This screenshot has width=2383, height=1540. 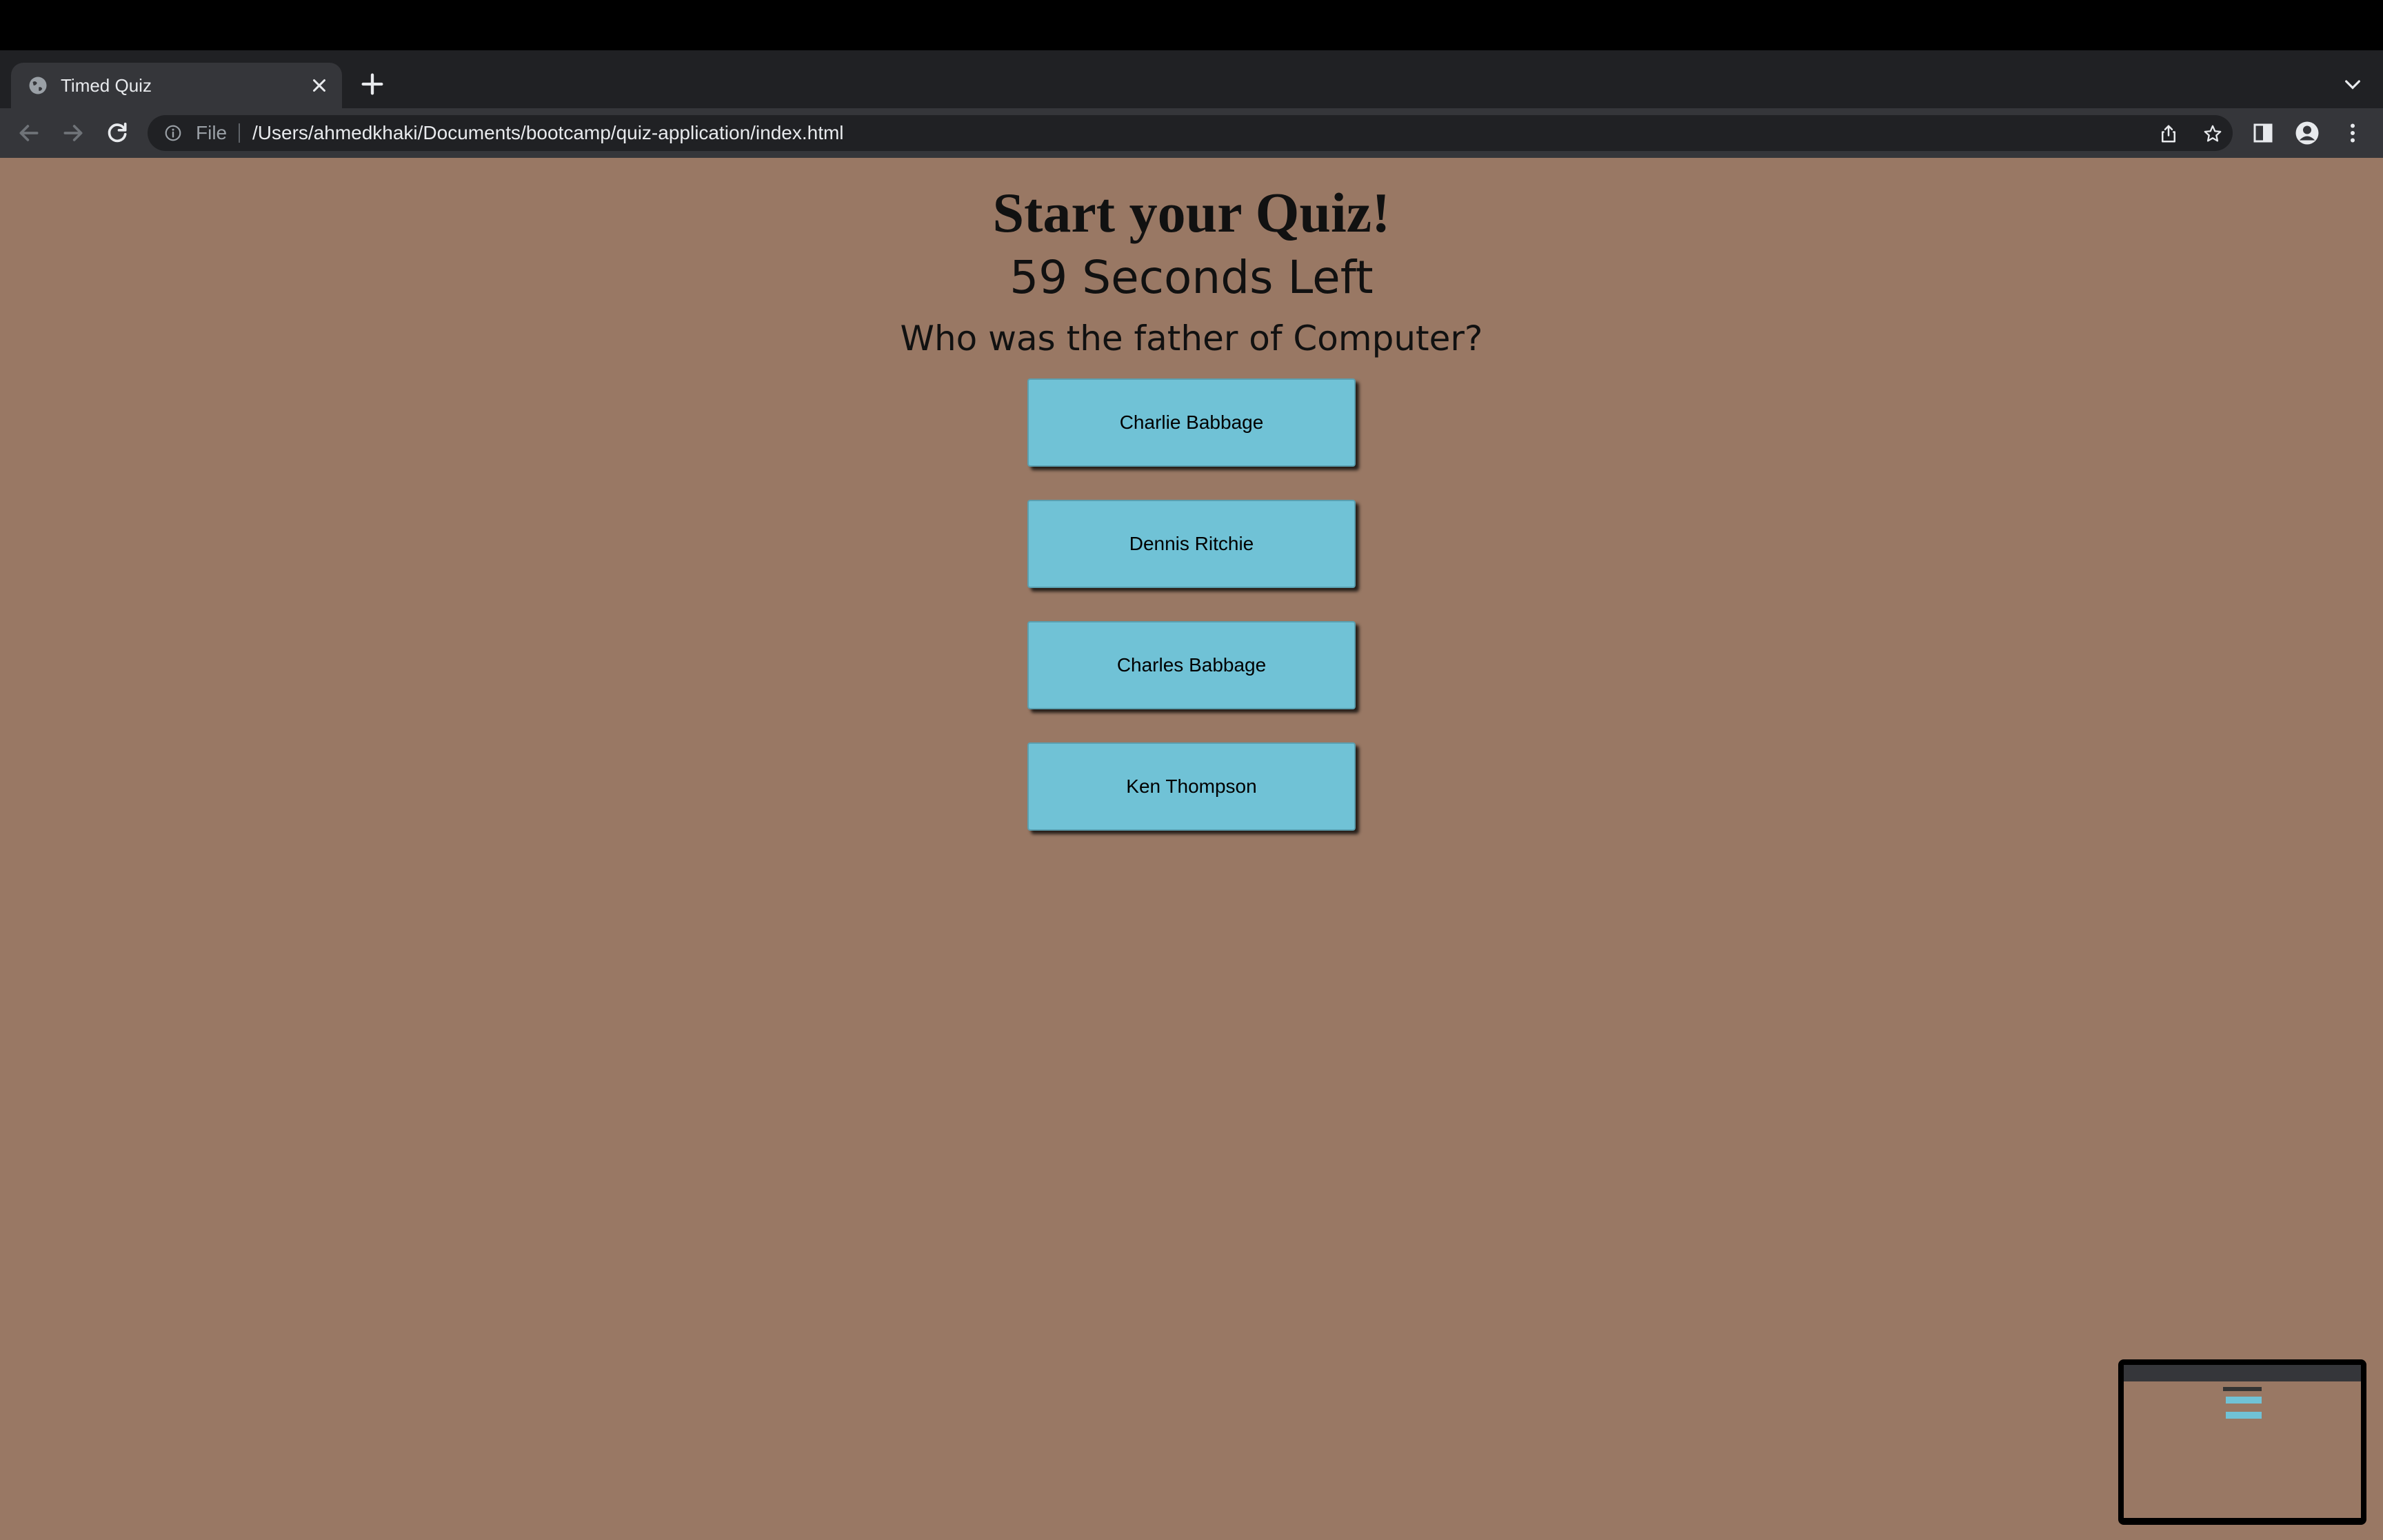 I want to click on info-icon, so click(x=173, y=133).